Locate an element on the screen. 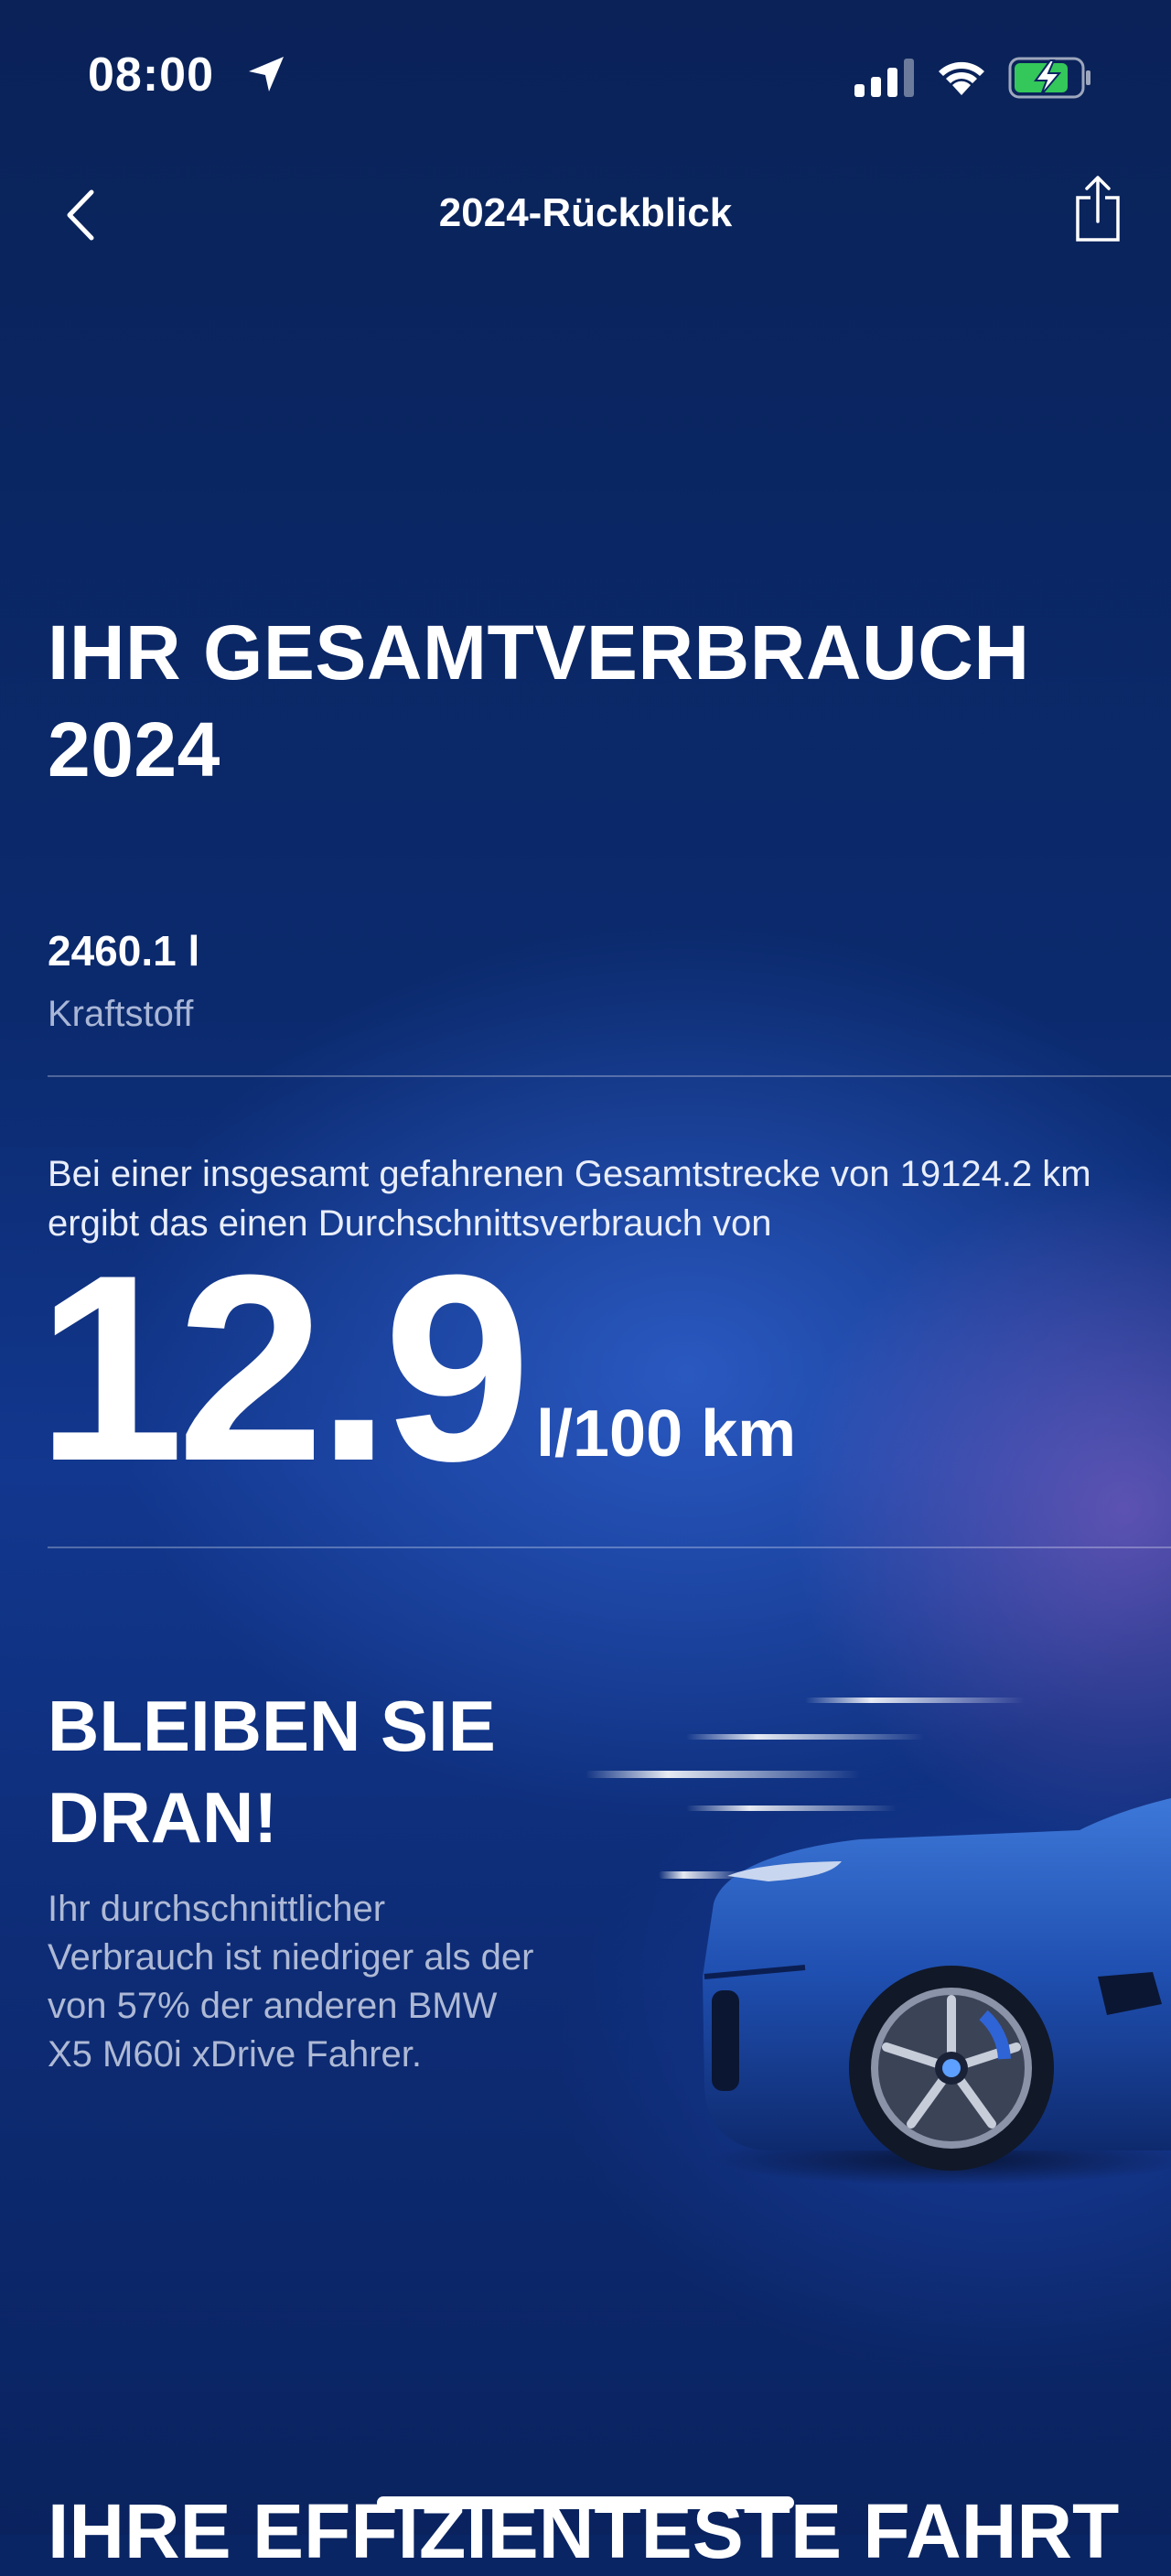 This screenshot has height=2576, width=1171. motivation-title: BLEIBEN SIE DRAN! is located at coordinates (272, 1772).